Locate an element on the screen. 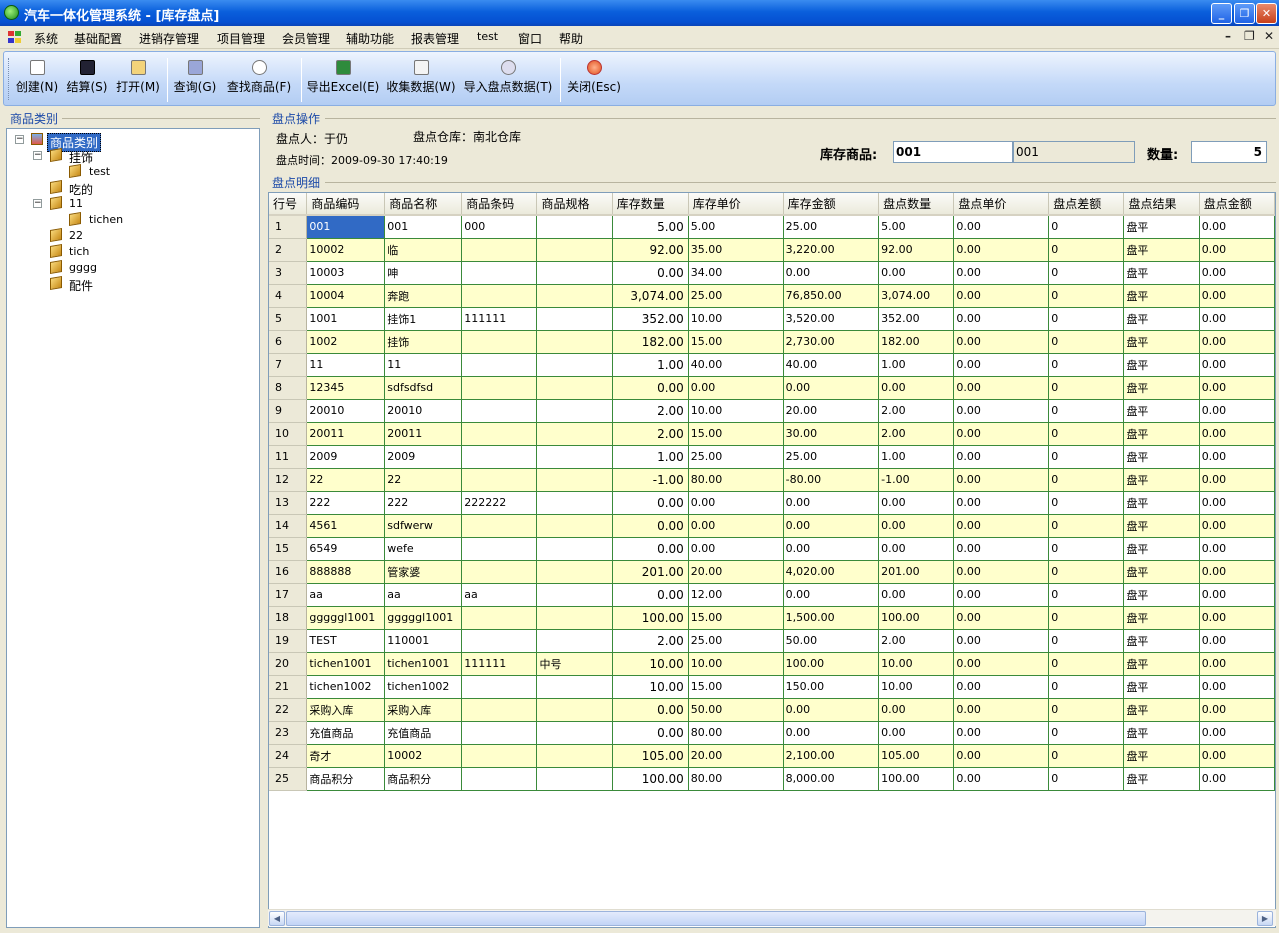 This screenshot has height=933, width=1279. collapse-icon: − is located at coordinates (19, 139).